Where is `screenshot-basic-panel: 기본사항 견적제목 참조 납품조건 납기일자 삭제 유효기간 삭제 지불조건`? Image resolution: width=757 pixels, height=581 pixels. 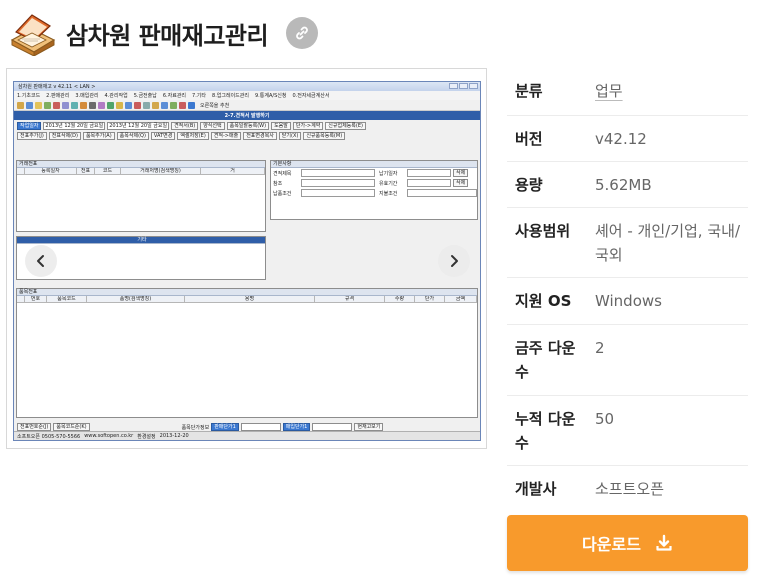 screenshot-basic-panel: 기본사항 견적제목 참조 납품조건 납기일자 삭제 유효기간 삭제 지불조건 is located at coordinates (374, 190).